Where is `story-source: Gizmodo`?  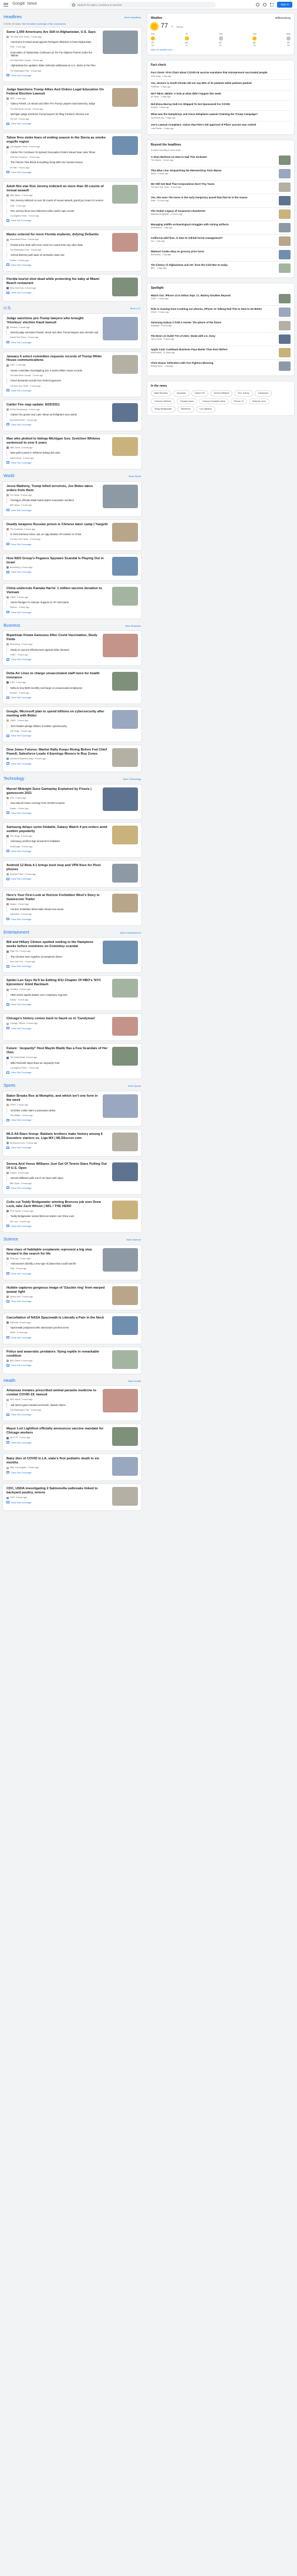 story-source: Gizmodo is located at coordinates (14, 1322).